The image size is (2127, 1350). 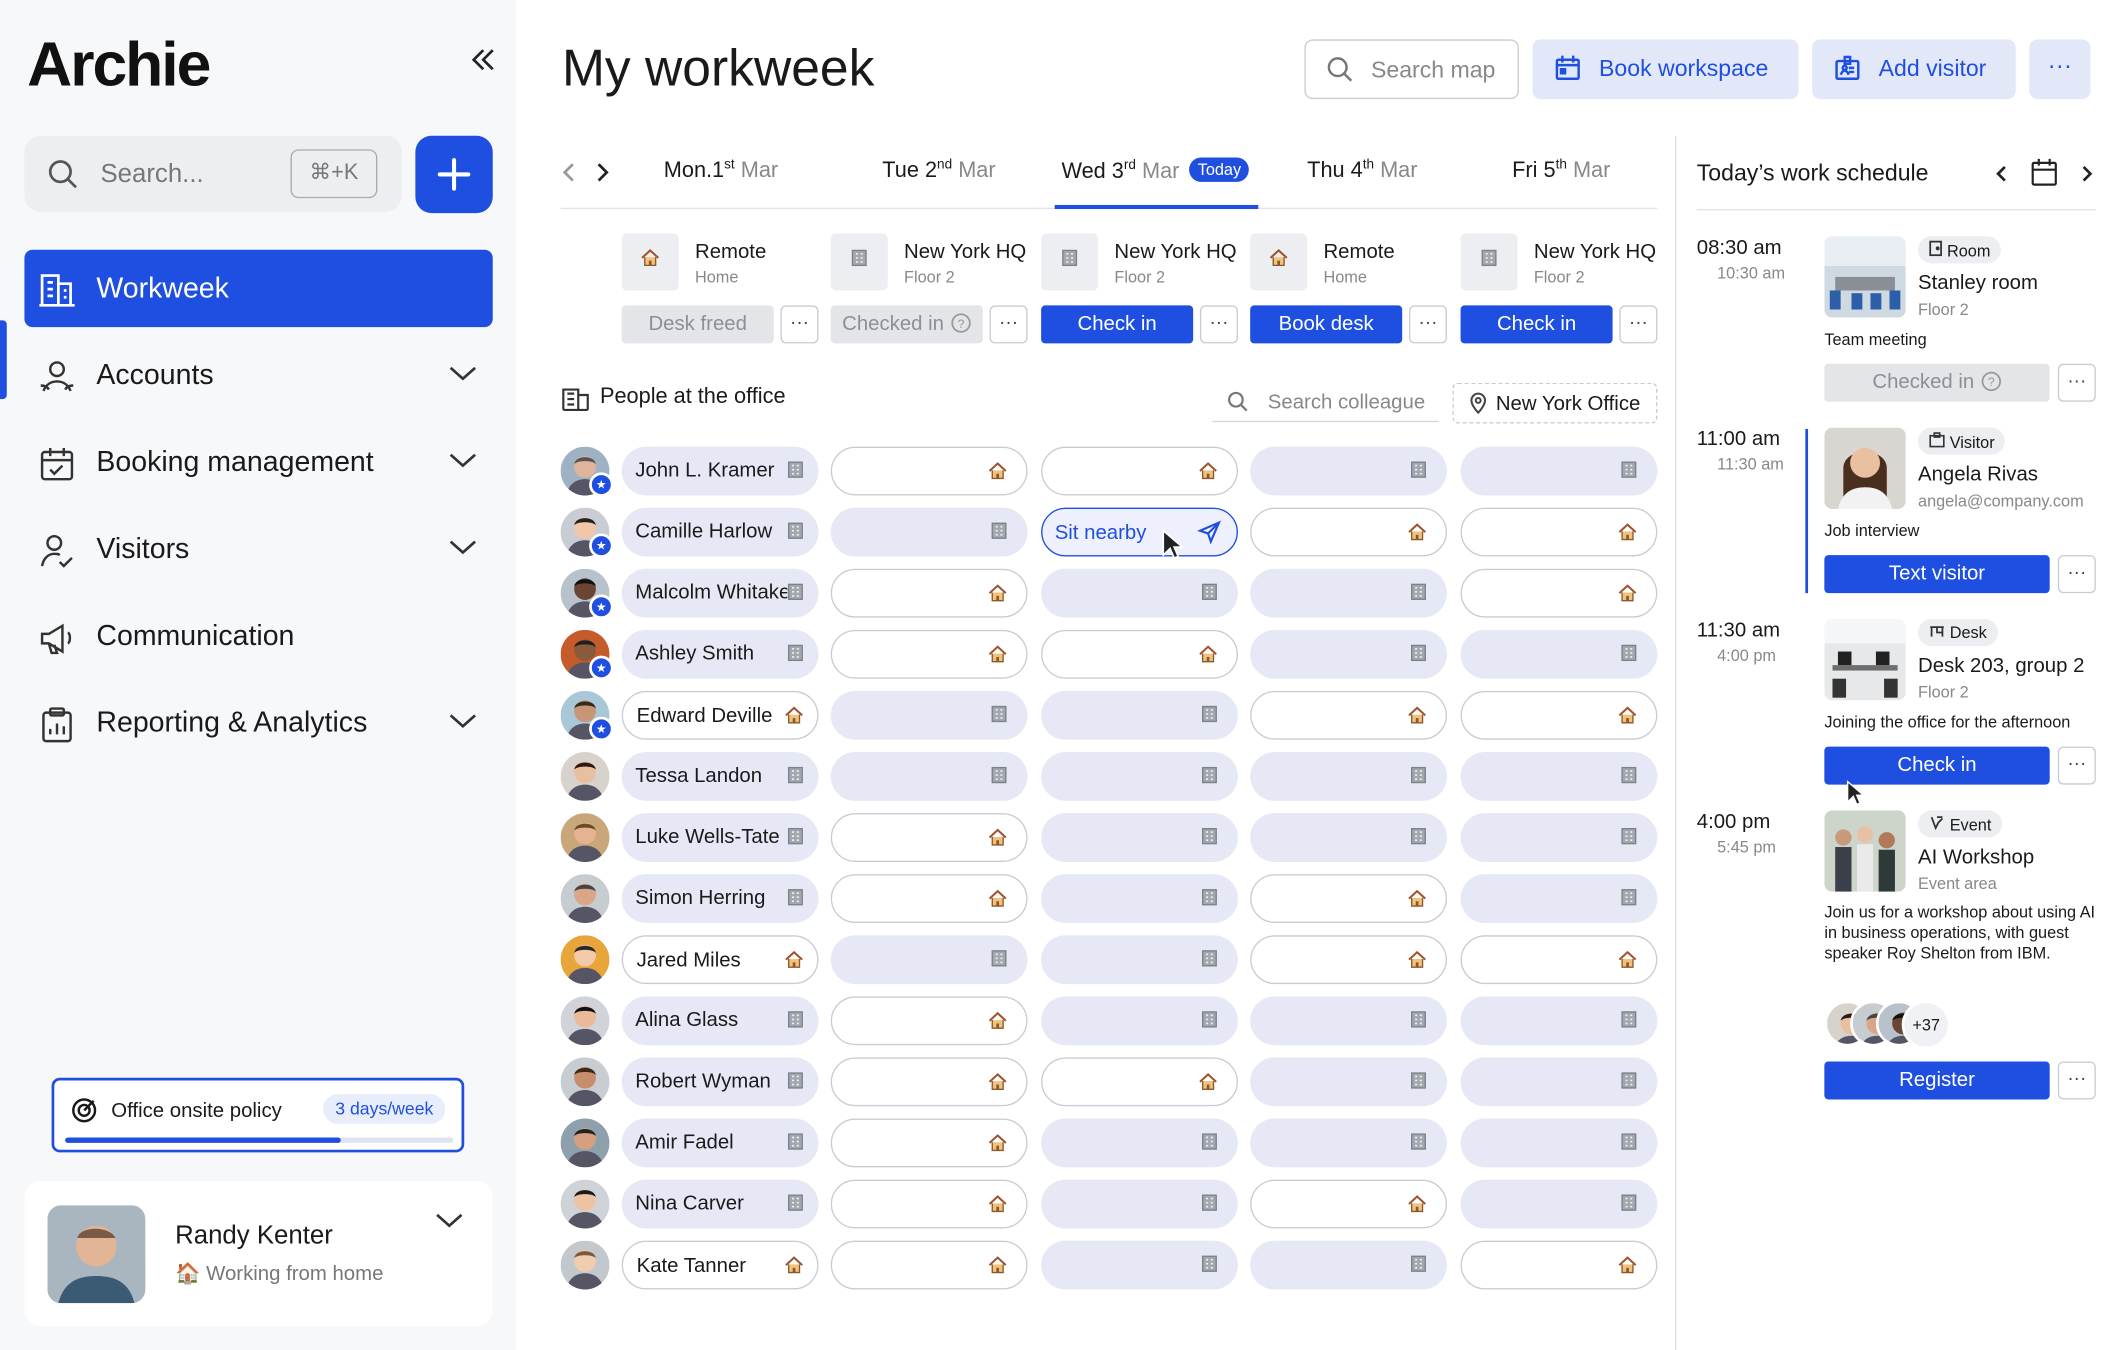 I want to click on person-name-pill: Nina Carver, so click(x=720, y=1204).